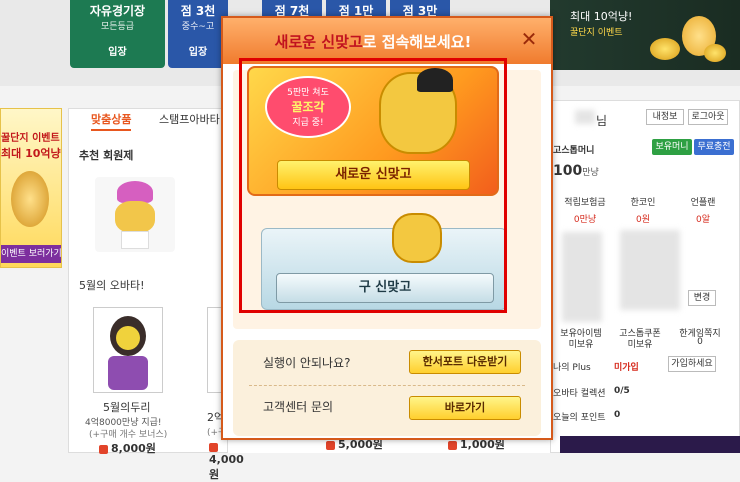  What do you see at coordinates (596, 33) in the screenshot?
I see `banner-subline: 꿀단지 이벤트` at bounding box center [596, 33].